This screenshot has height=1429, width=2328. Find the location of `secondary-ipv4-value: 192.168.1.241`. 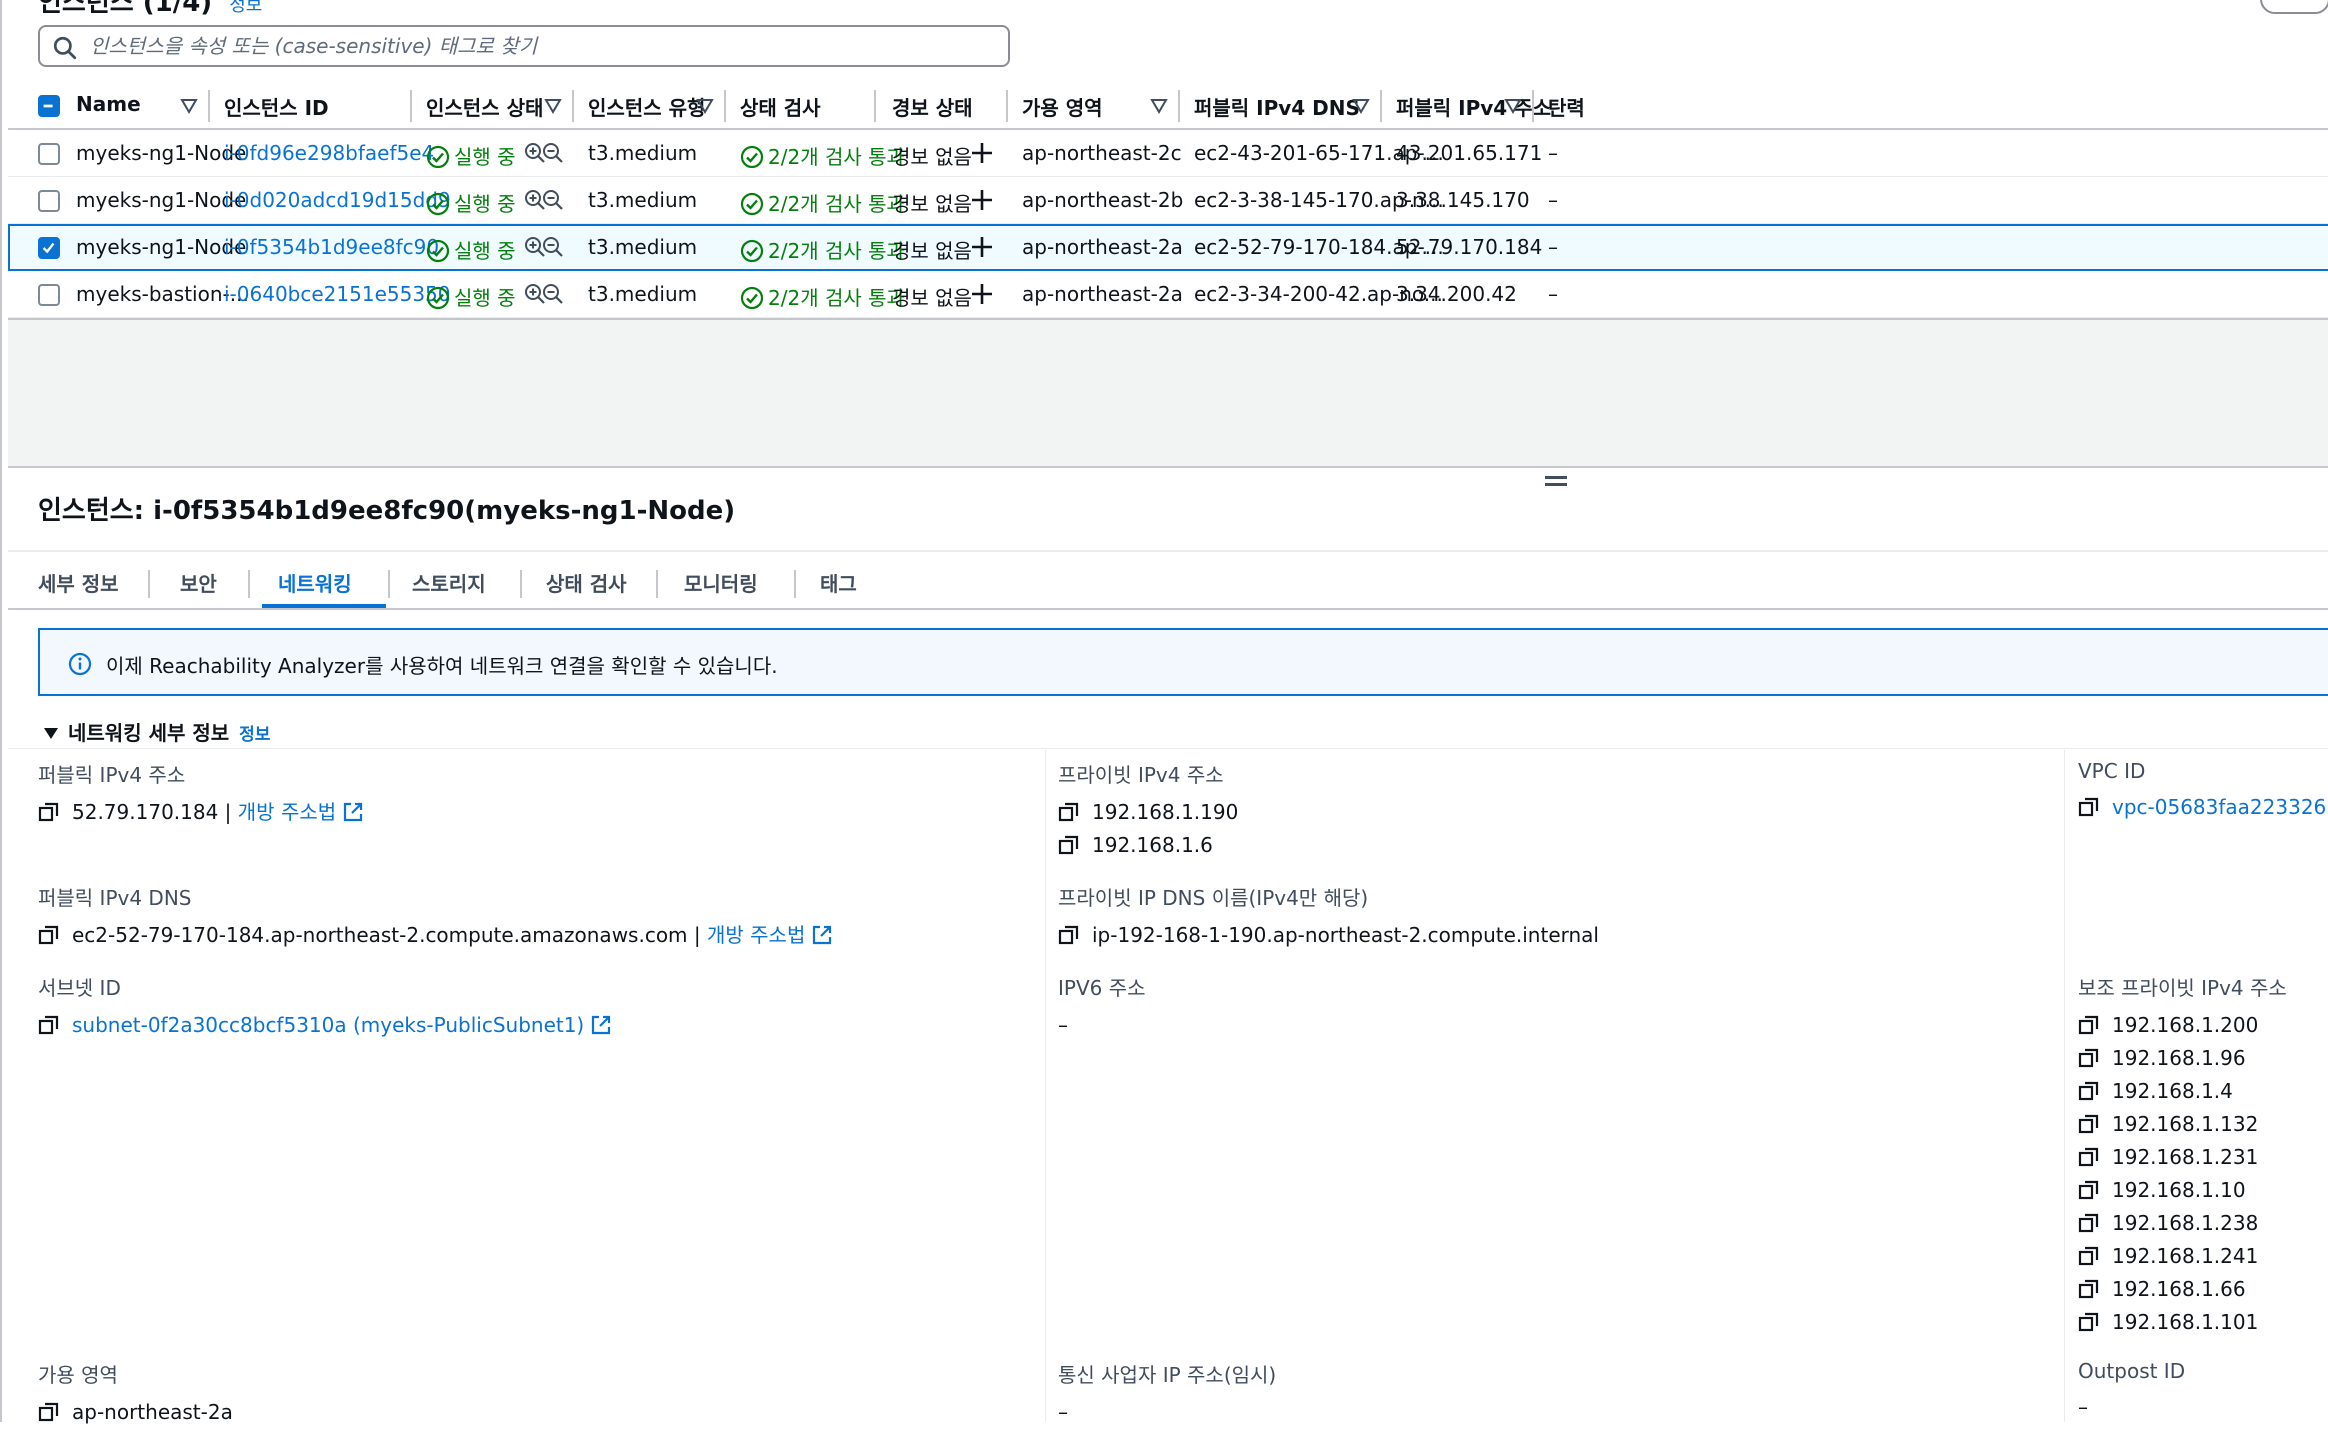

secondary-ipv4-value: 192.168.1.241 is located at coordinates (2185, 1256).